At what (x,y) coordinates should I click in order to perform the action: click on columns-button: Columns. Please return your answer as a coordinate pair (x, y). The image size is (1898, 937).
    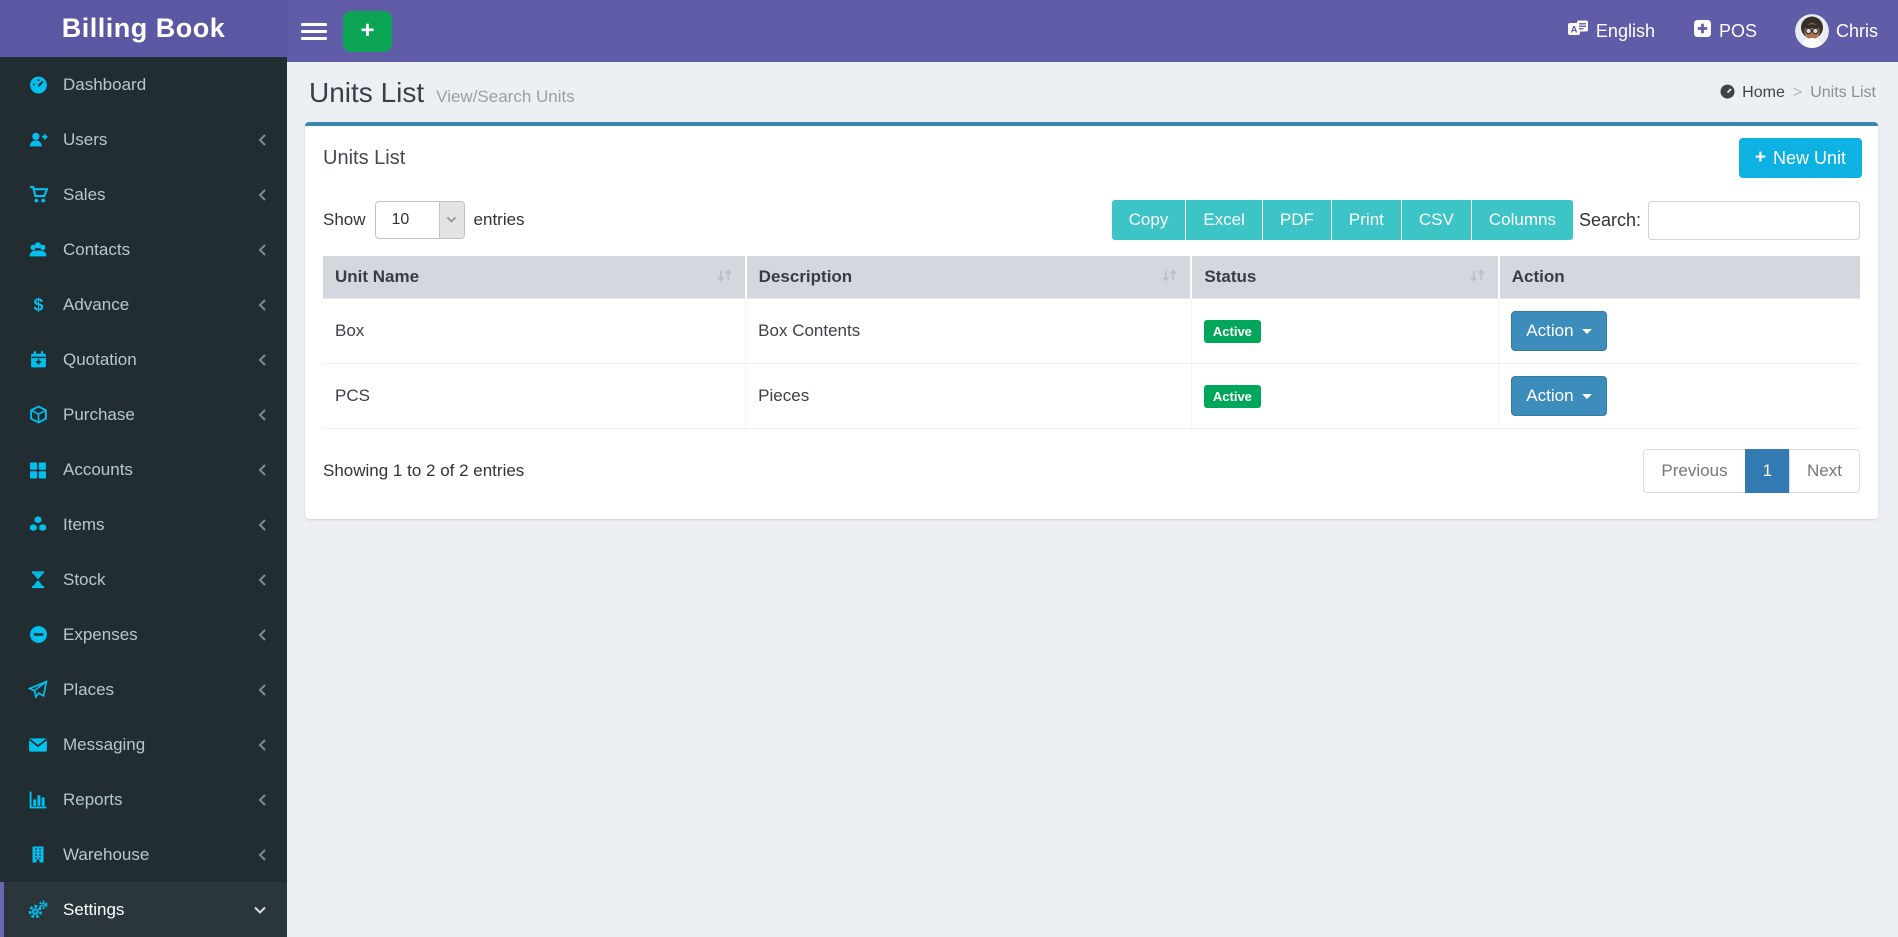
    Looking at the image, I should click on (1522, 220).